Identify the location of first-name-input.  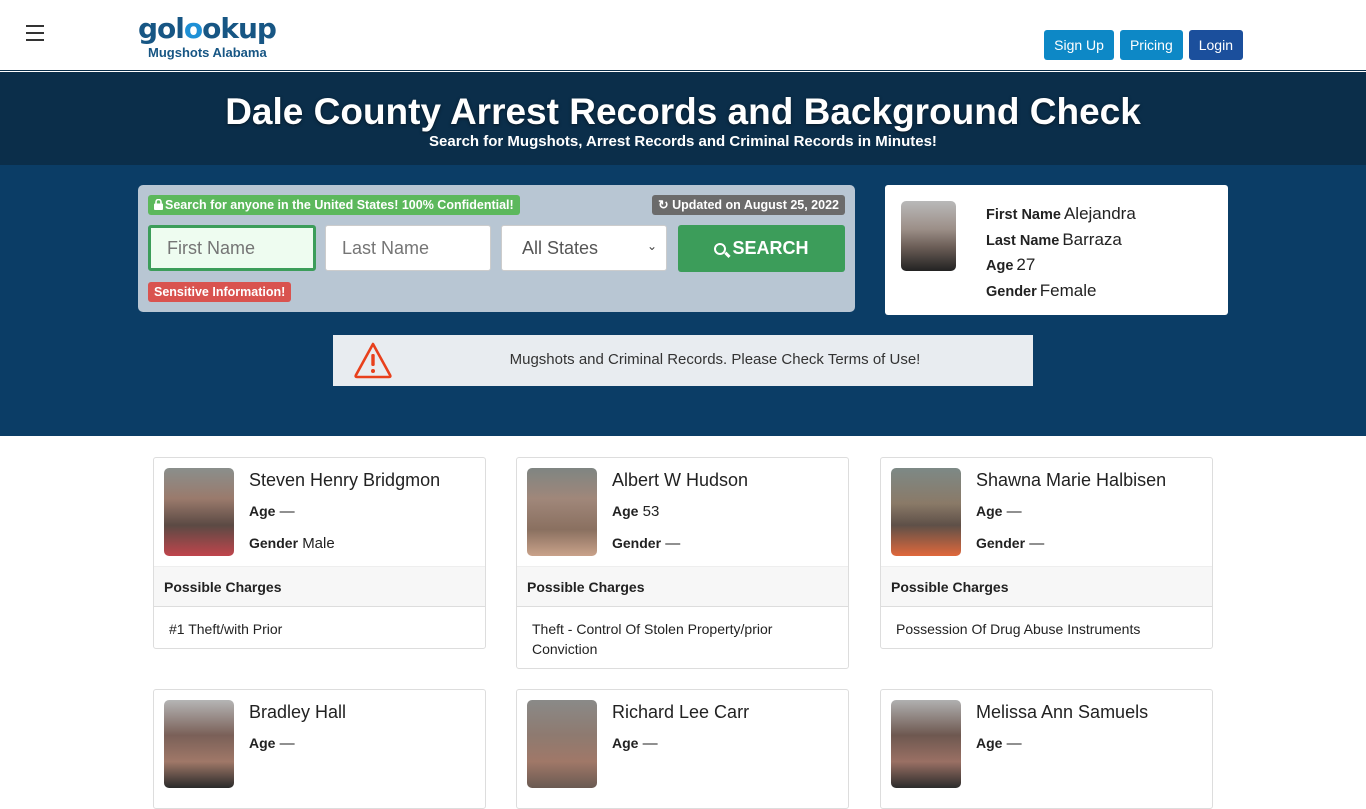
(232, 248).